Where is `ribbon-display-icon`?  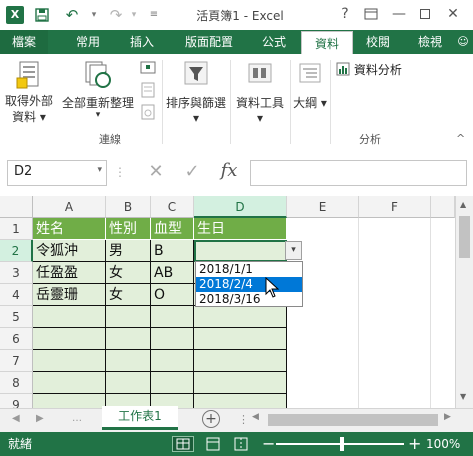
ribbon-display-icon is located at coordinates (371, 14).